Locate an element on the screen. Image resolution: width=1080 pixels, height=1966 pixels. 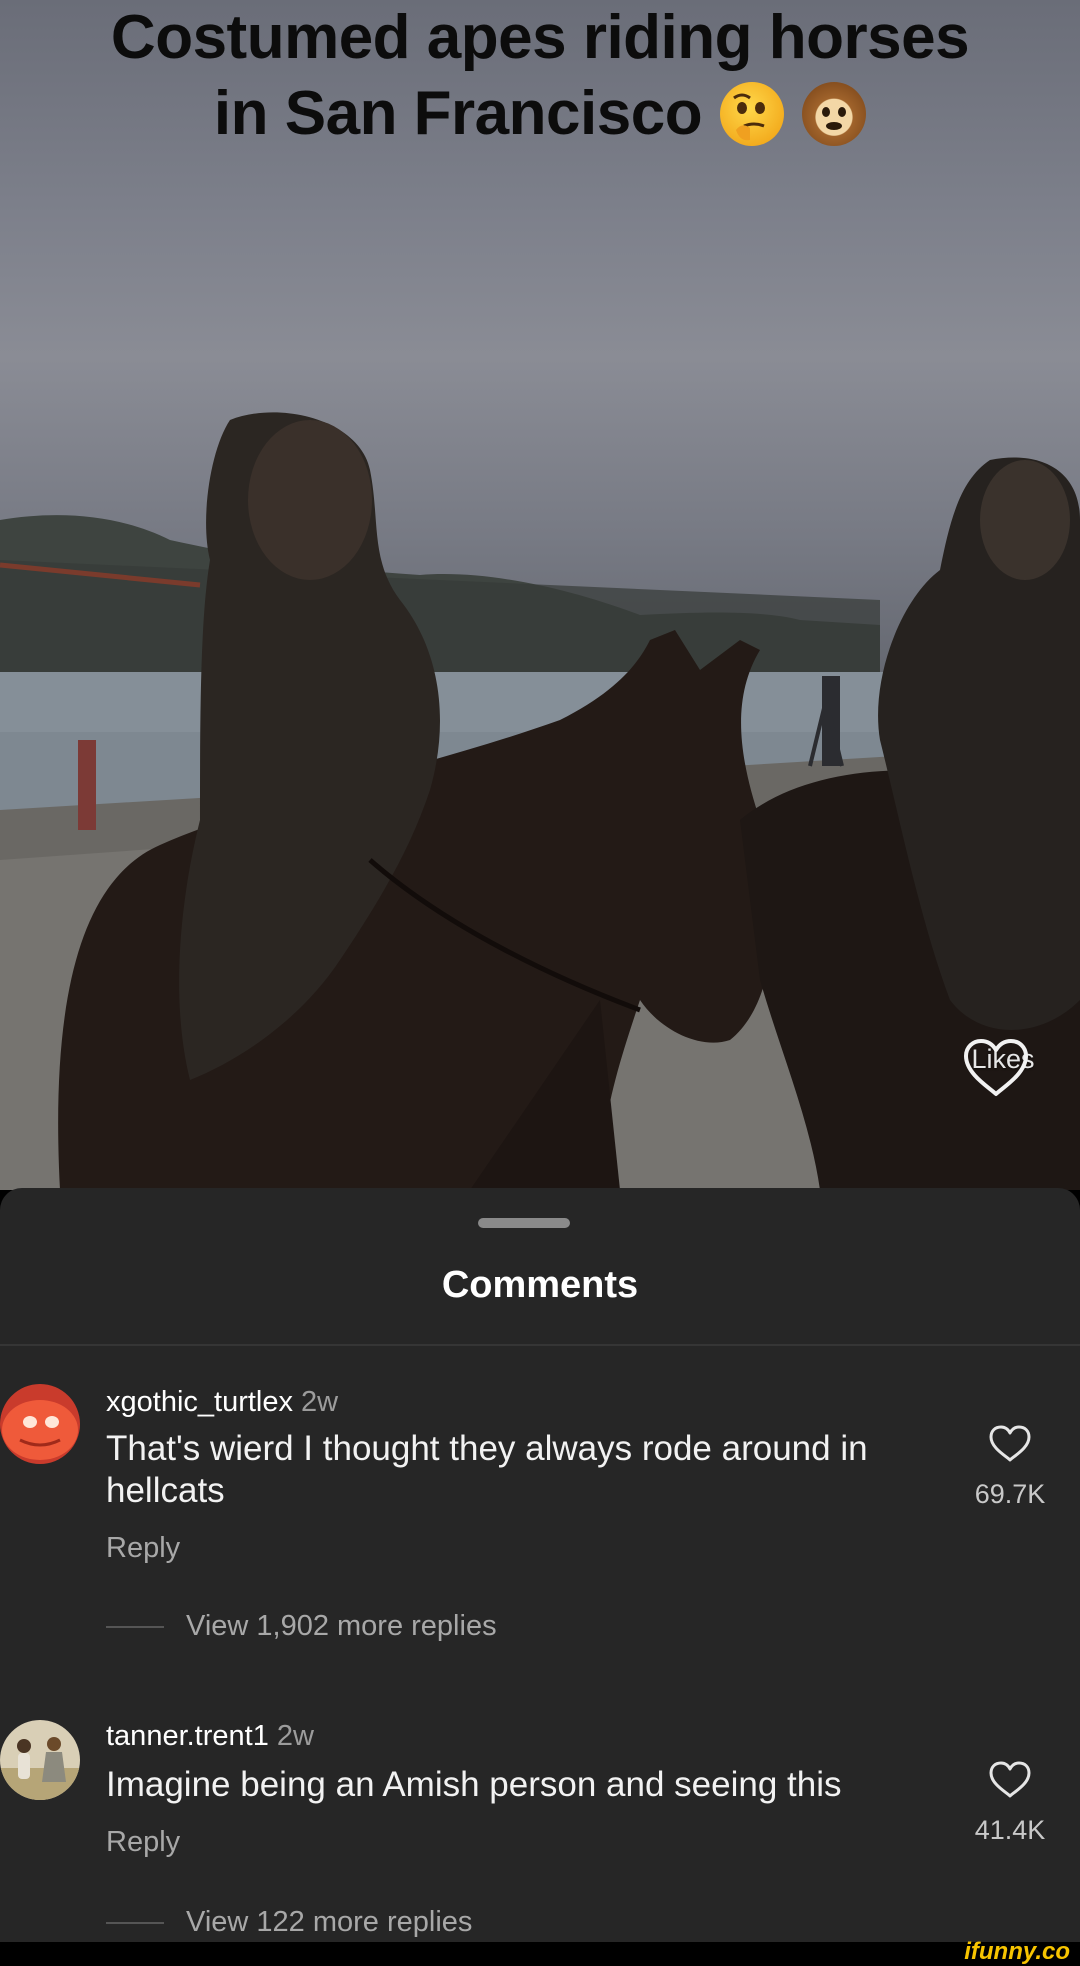
view-replies-button: View 122 more replies is located at coordinates (289, 1922).